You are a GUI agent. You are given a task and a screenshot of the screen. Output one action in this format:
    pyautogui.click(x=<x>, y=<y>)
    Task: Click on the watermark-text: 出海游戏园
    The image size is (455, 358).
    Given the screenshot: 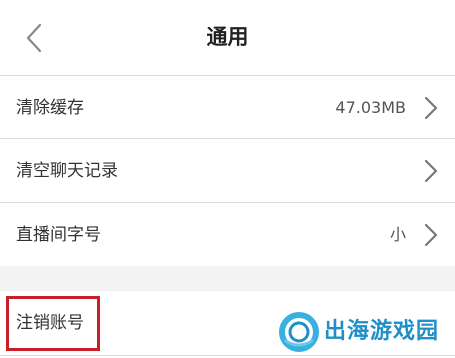 What is the action you would take?
    pyautogui.click(x=382, y=331)
    